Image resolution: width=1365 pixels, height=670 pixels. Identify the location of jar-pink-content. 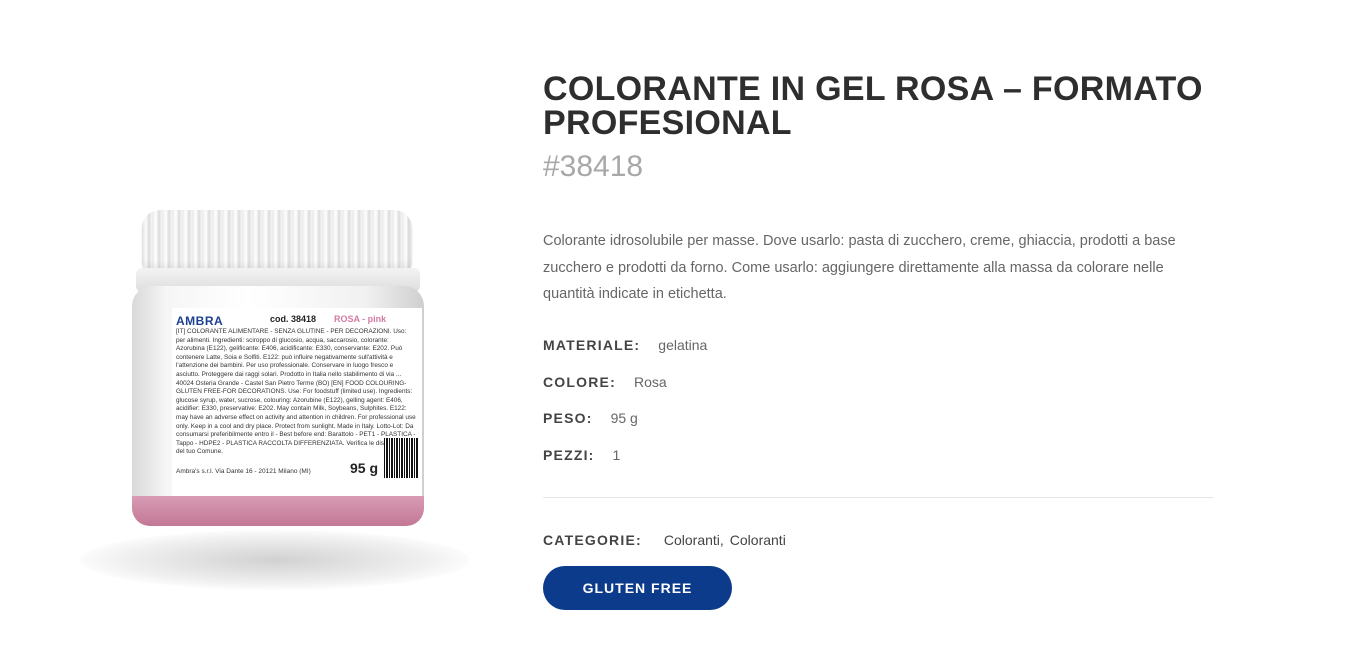
(278, 511).